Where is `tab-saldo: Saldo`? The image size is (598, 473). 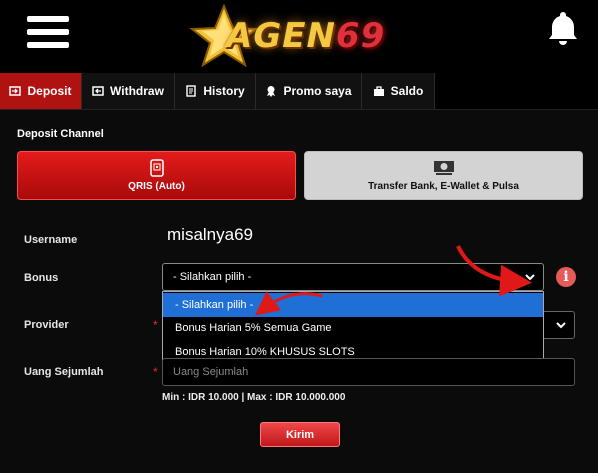
tab-saldo: Saldo is located at coordinates (398, 91).